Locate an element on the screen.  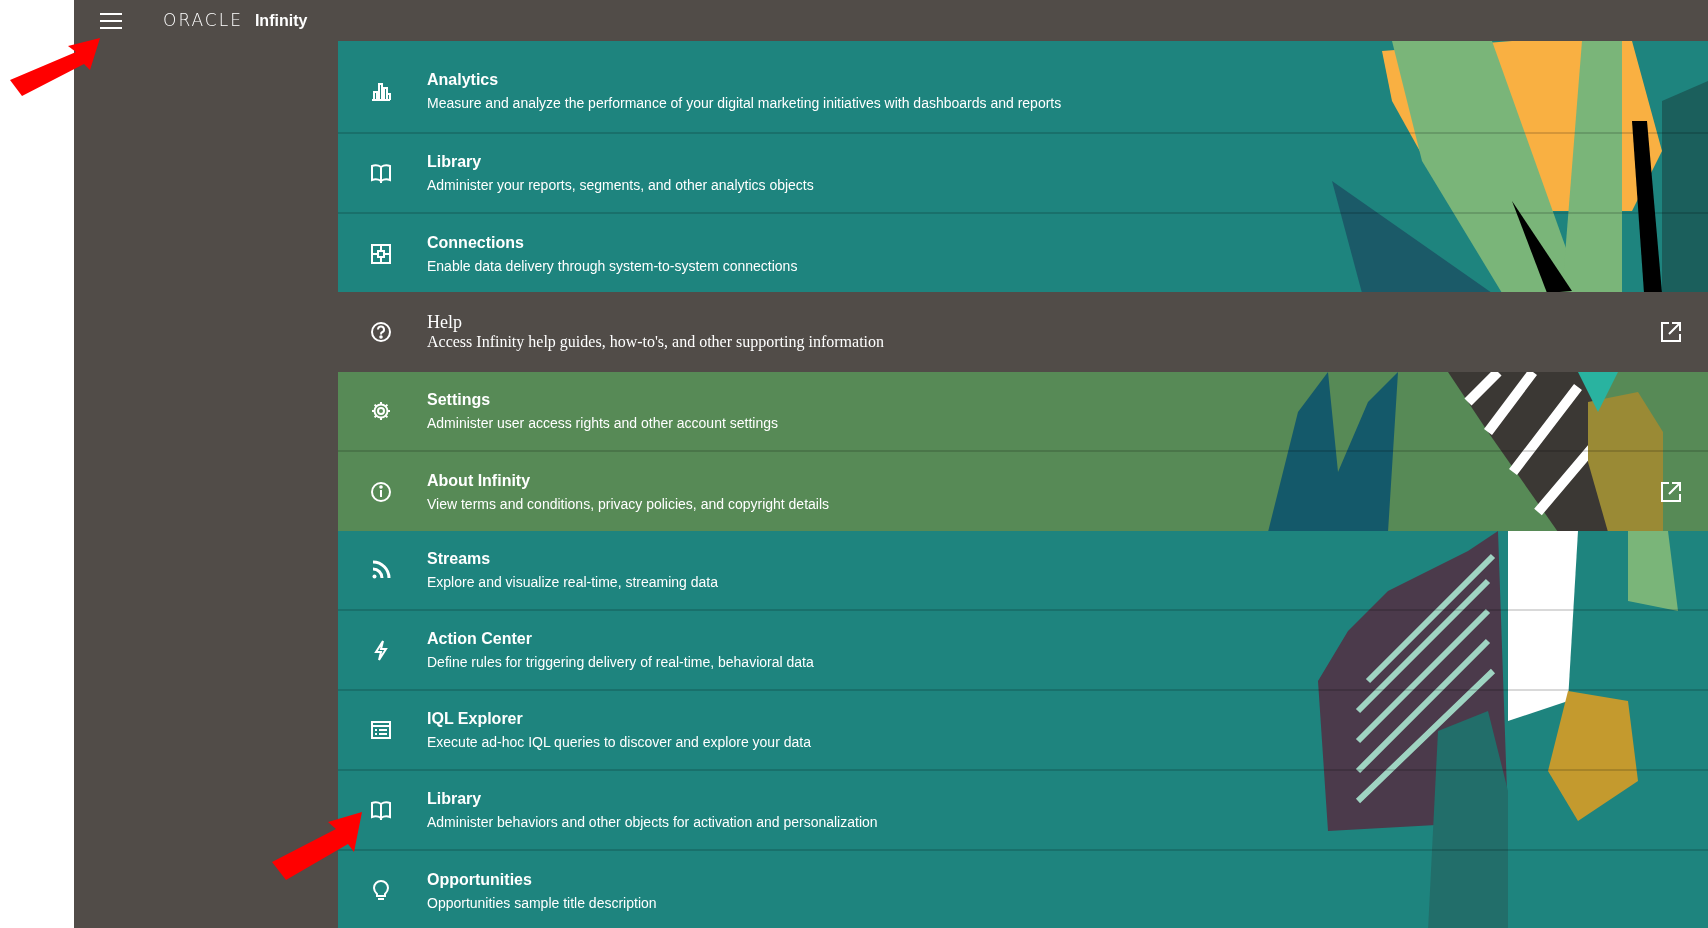
rss-feed-icon is located at coordinates (381, 569).